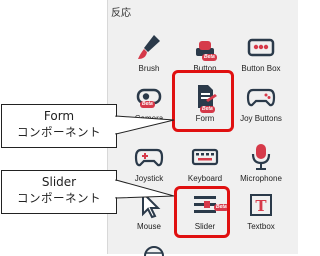 The height and width of the screenshot is (256, 320). Describe the element at coordinates (261, 157) in the screenshot. I see `microphone-icon` at that location.